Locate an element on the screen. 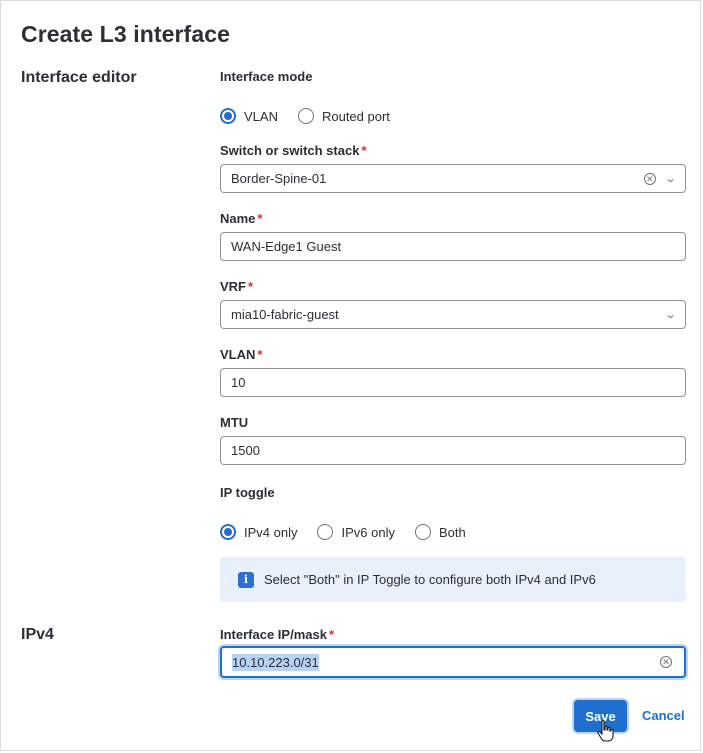 The image size is (703, 753). vrf-label: VRF * is located at coordinates (236, 286).